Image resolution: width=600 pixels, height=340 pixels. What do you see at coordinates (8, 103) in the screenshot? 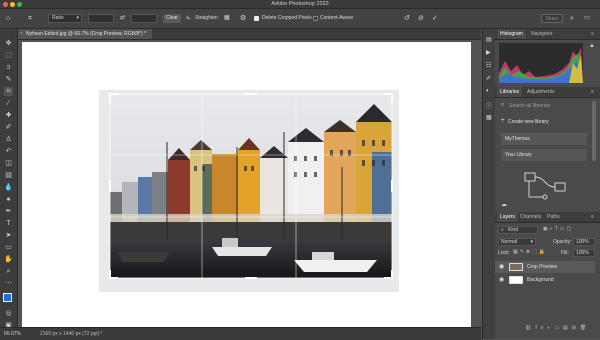
I see `eyedropper-tool-icon: ⁄` at bounding box center [8, 103].